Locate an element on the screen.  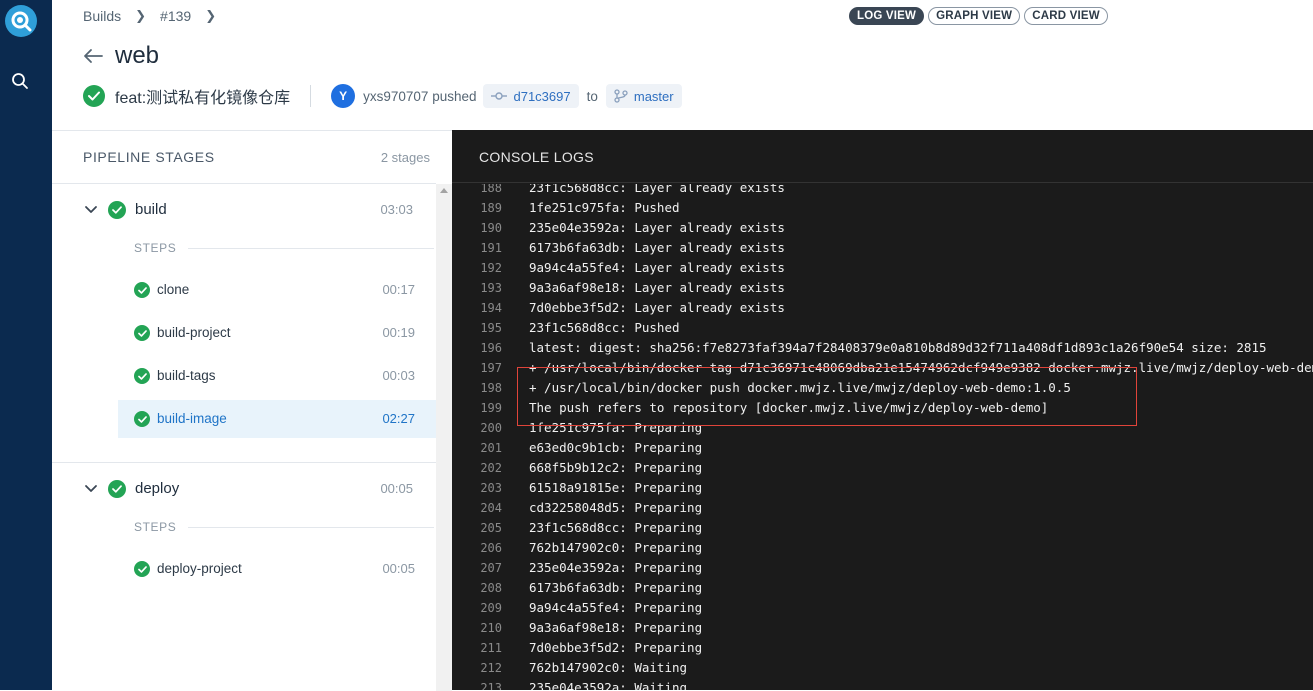
step-name: build-image is located at coordinates (192, 418).